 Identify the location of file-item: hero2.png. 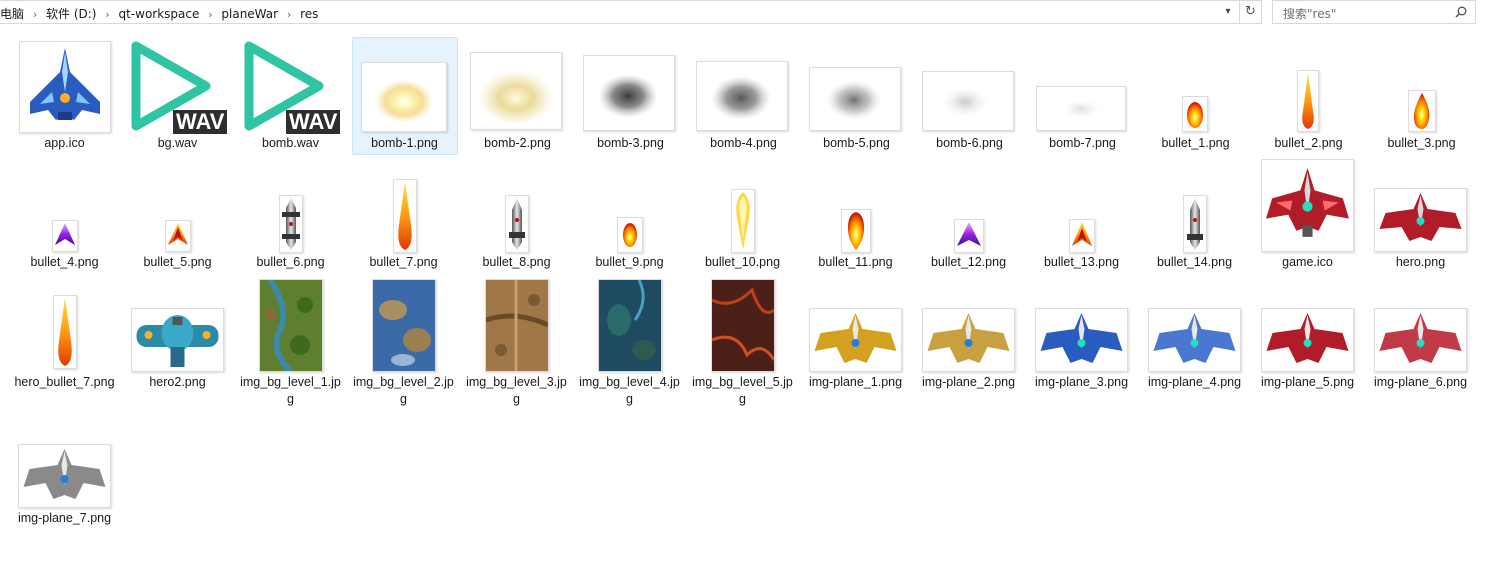
(177, 336).